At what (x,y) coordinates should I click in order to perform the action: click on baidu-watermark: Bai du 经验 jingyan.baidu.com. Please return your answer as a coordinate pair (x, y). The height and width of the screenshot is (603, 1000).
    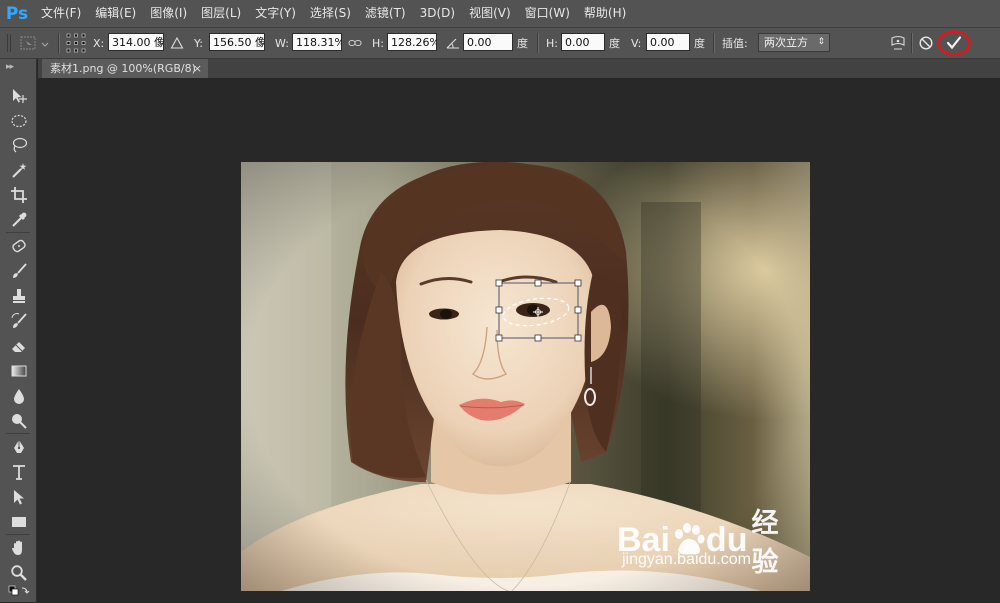
    Looking at the image, I should click on (707, 542).